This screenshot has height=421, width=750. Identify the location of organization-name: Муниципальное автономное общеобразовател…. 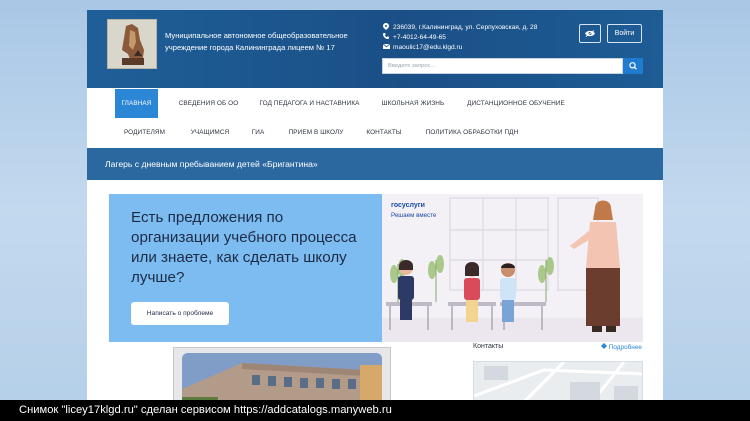
(265, 42).